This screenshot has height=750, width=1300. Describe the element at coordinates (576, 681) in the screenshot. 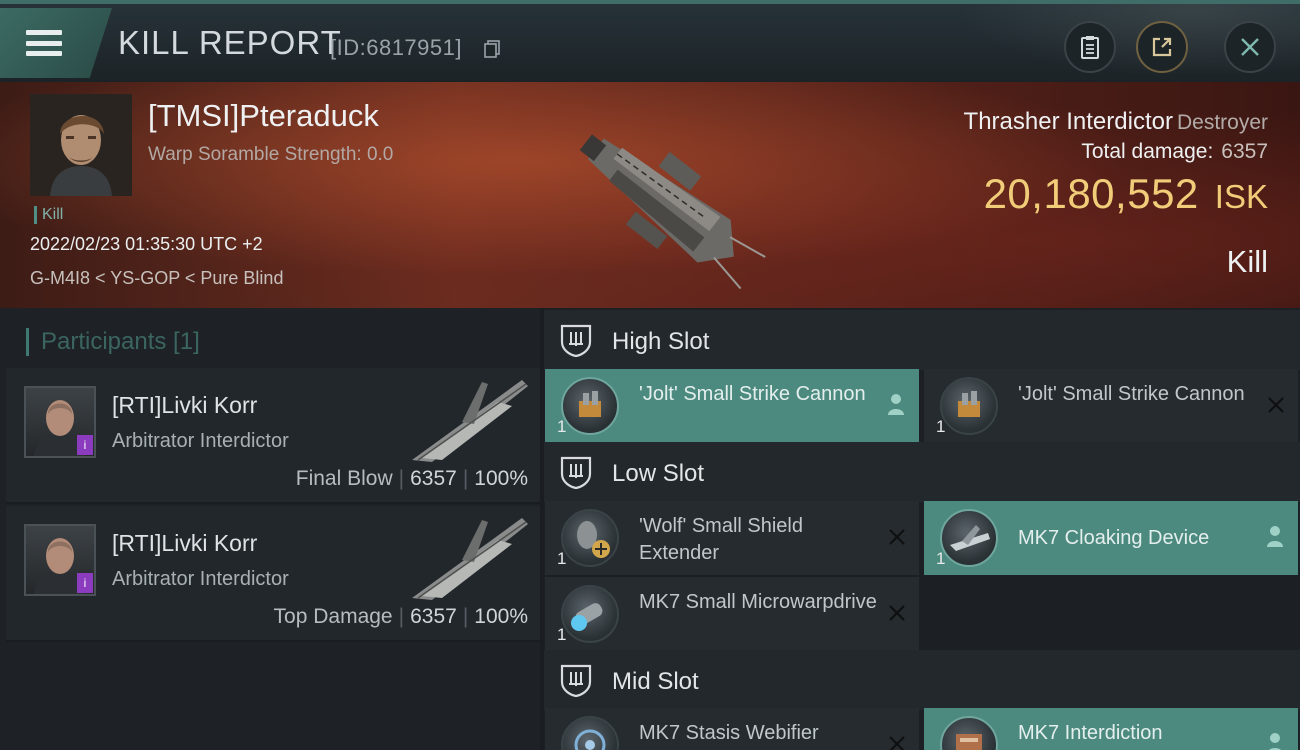

I see `mid-slot-icon` at that location.